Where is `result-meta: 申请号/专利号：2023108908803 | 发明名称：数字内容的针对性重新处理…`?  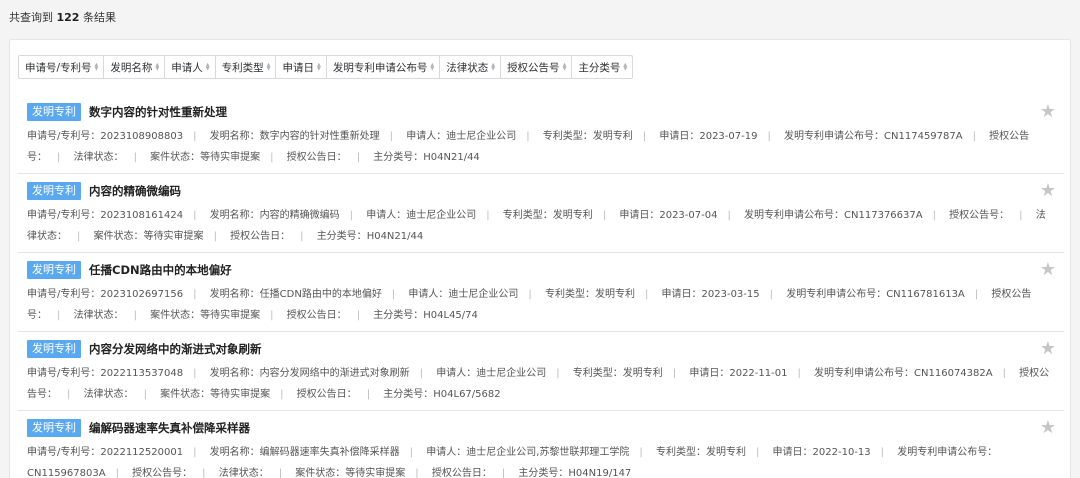 result-meta: 申请号/专利号：2023108908803 | 发明名称：数字内容的针对性重新处理… is located at coordinates (528, 147).